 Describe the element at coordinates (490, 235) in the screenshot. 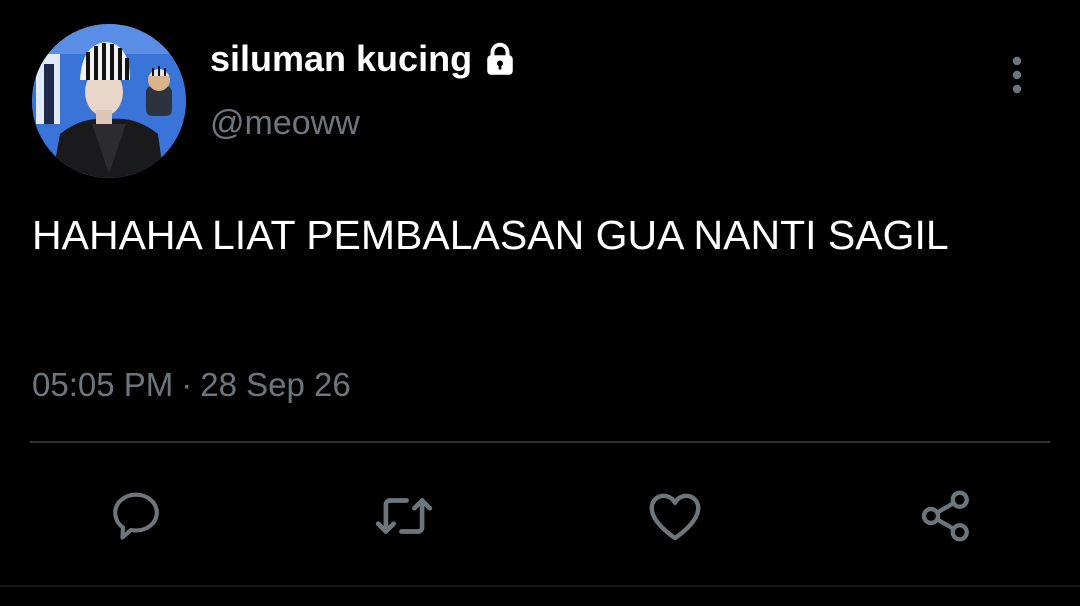

I see `tweet-text: HAHAHA LIAT PEMBALASAN GUA NANTI SAGIL` at that location.